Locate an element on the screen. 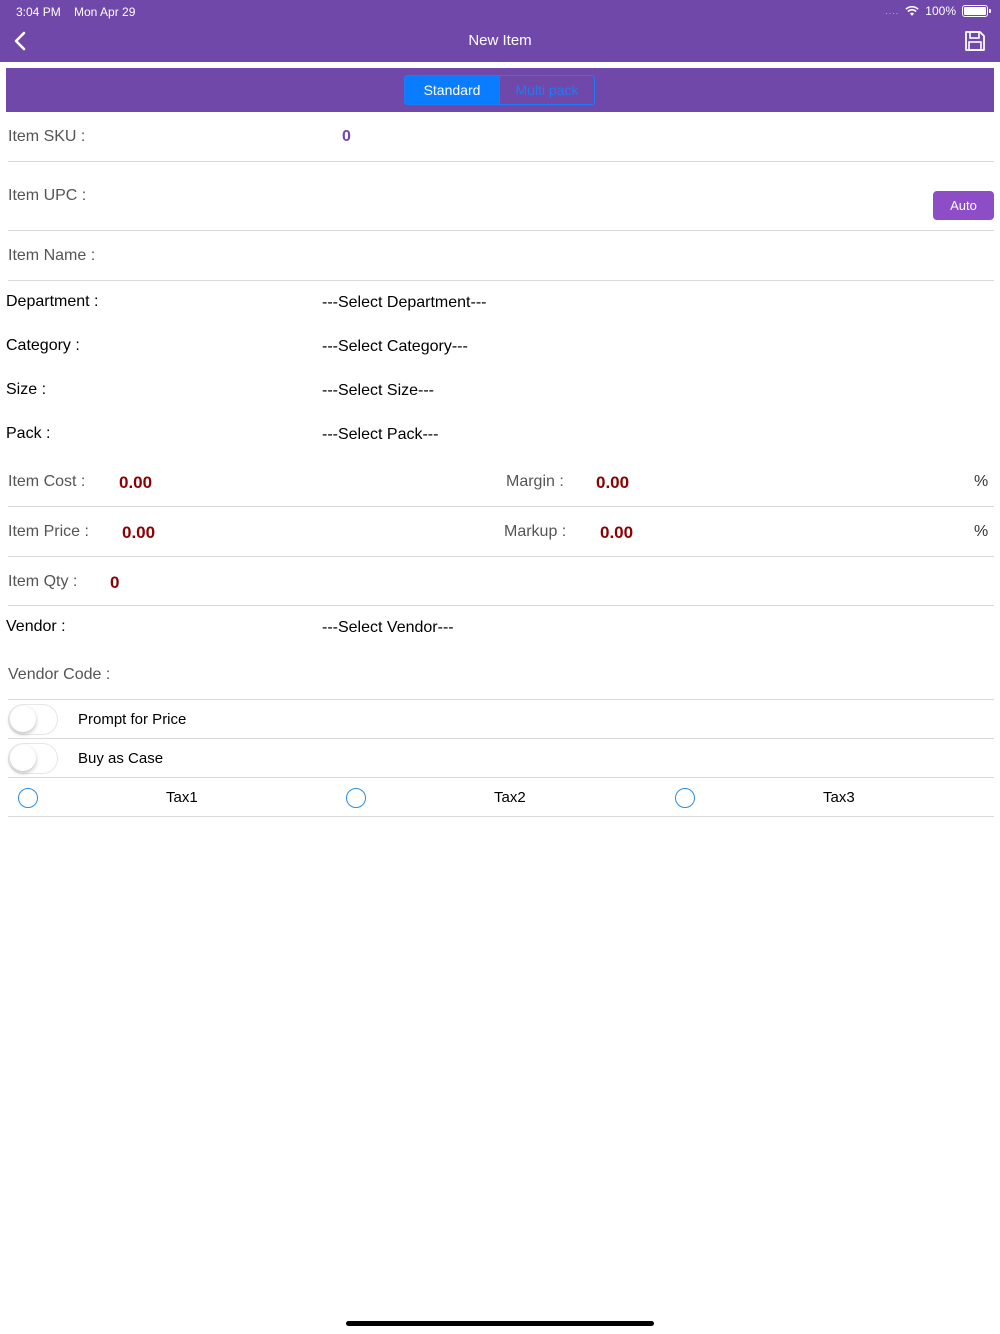 This screenshot has height=1334, width=1000. tax1-radio is located at coordinates (28, 798).